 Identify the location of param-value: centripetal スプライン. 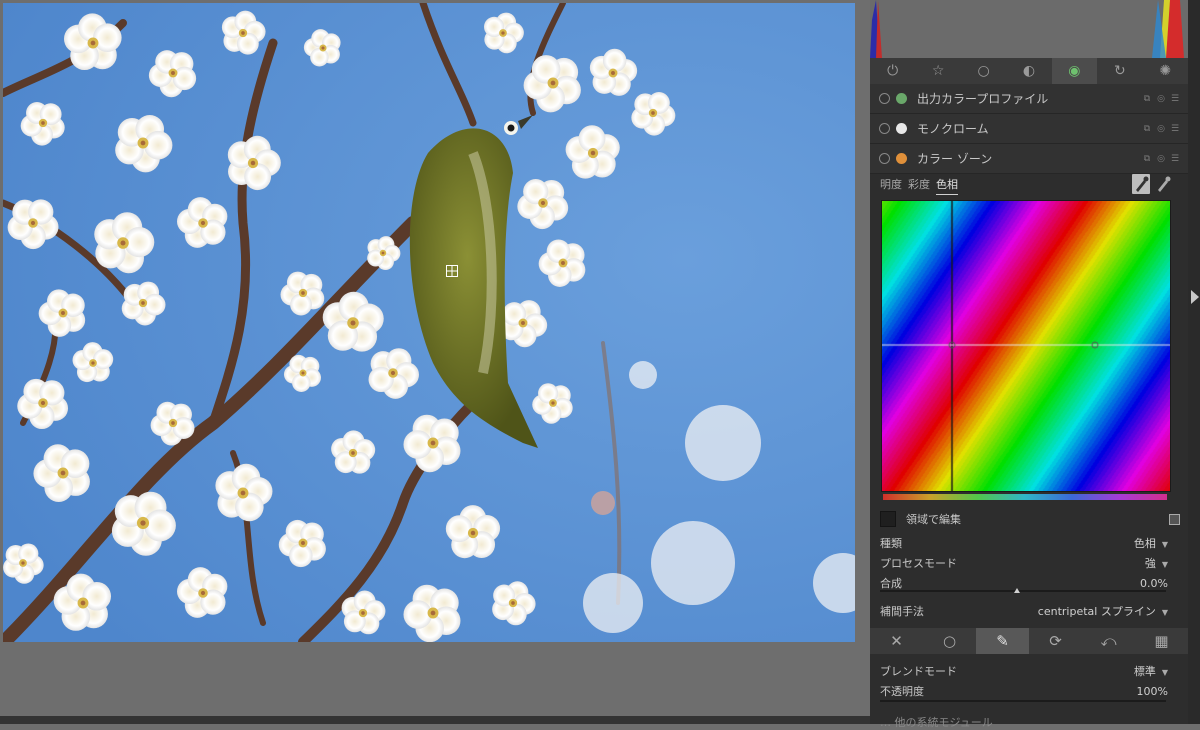
(1096, 611).